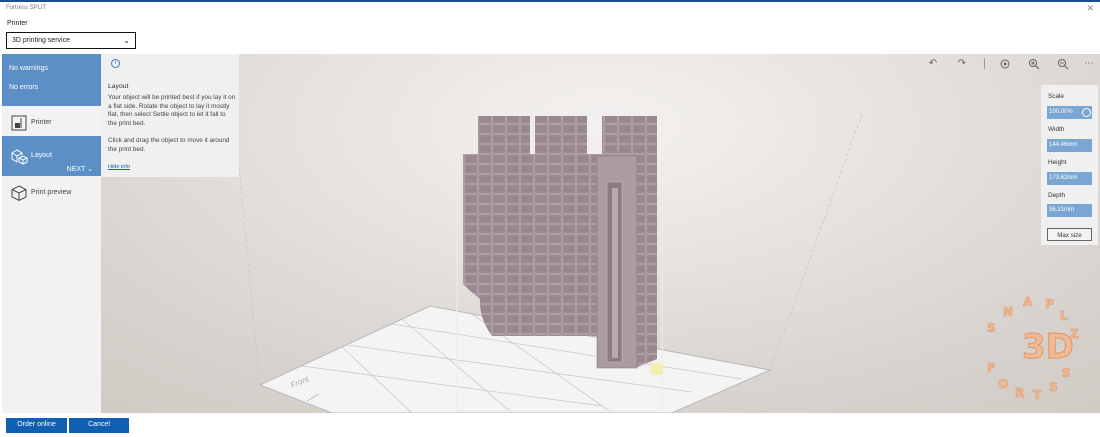 The image size is (1100, 437). What do you see at coordinates (1089, 64) in the screenshot?
I see `more-icon: ⋯` at bounding box center [1089, 64].